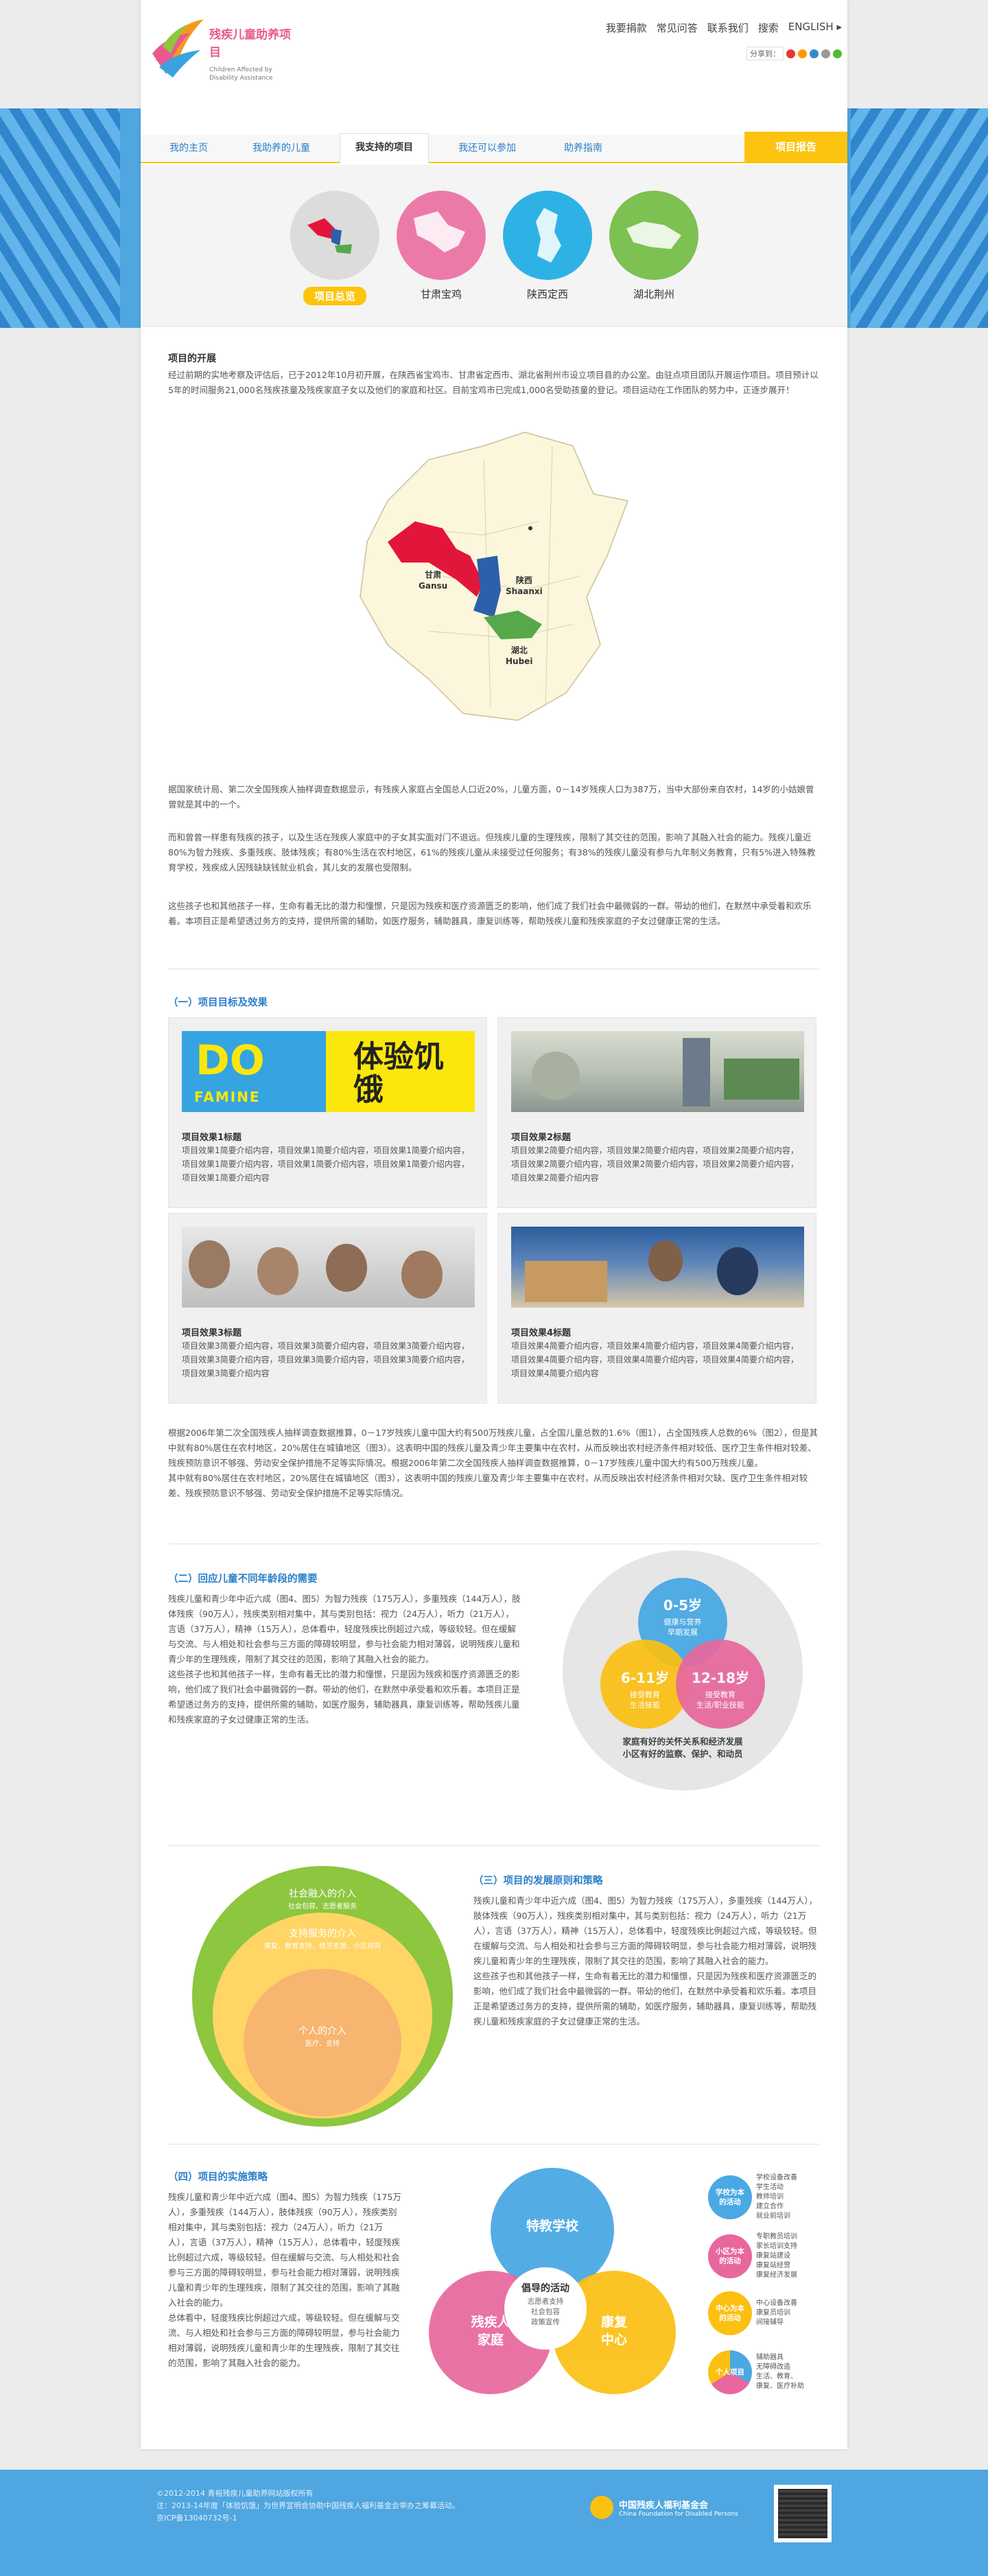 This screenshot has height=2576, width=988. I want to click on province-shaanxi: 陕西定西, so click(547, 246).